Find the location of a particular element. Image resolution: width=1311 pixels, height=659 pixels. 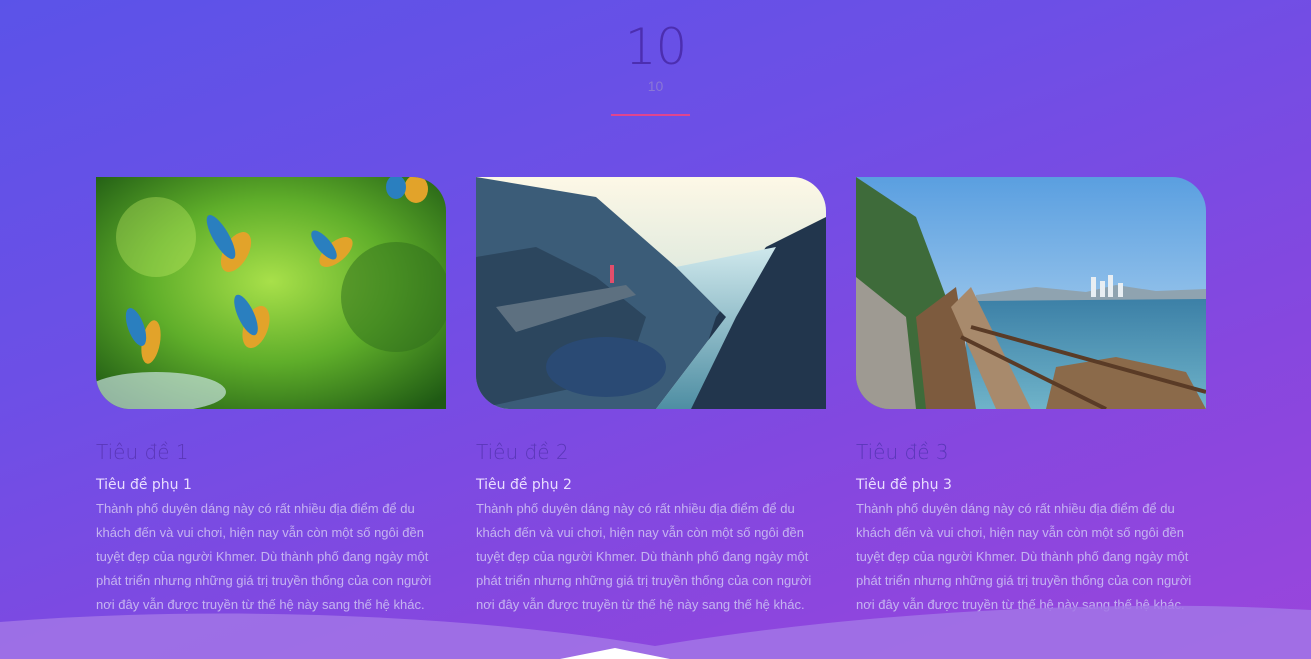

card-title: Tiêu đề 2 is located at coordinates (522, 452).